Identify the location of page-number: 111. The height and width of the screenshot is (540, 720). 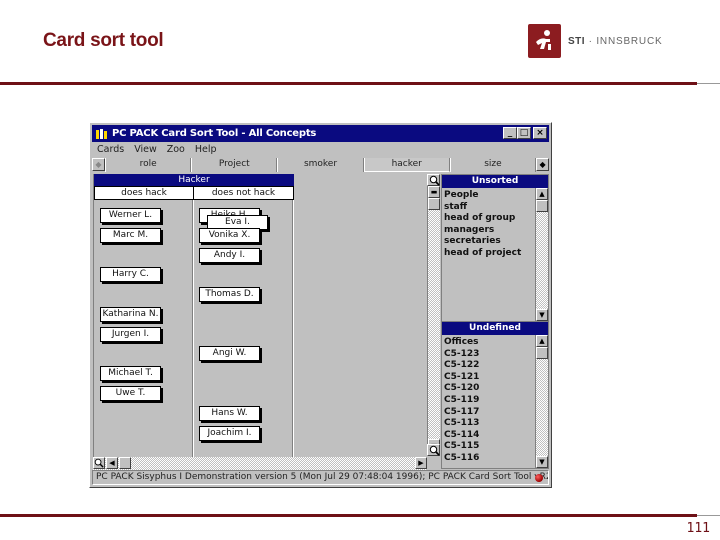
(698, 528).